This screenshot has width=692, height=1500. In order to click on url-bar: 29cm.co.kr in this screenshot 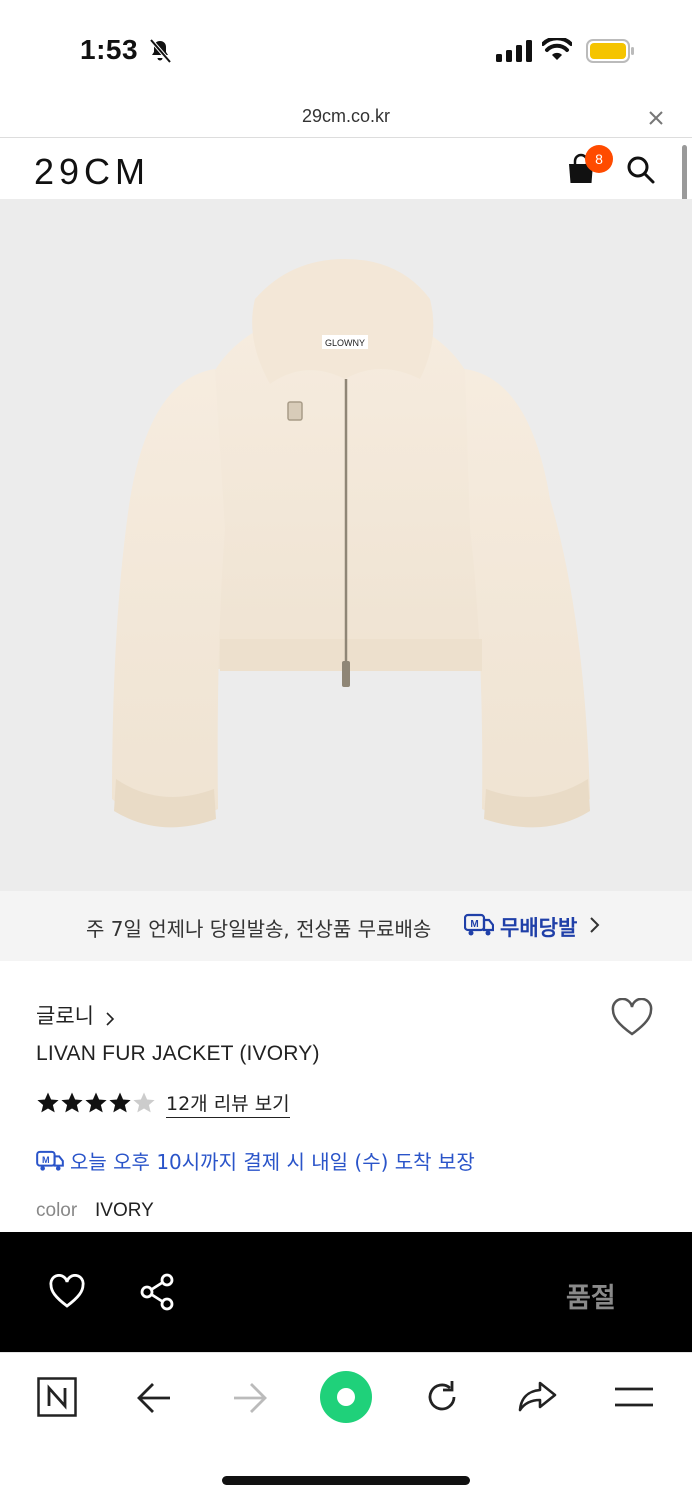, I will do `click(346, 119)`.